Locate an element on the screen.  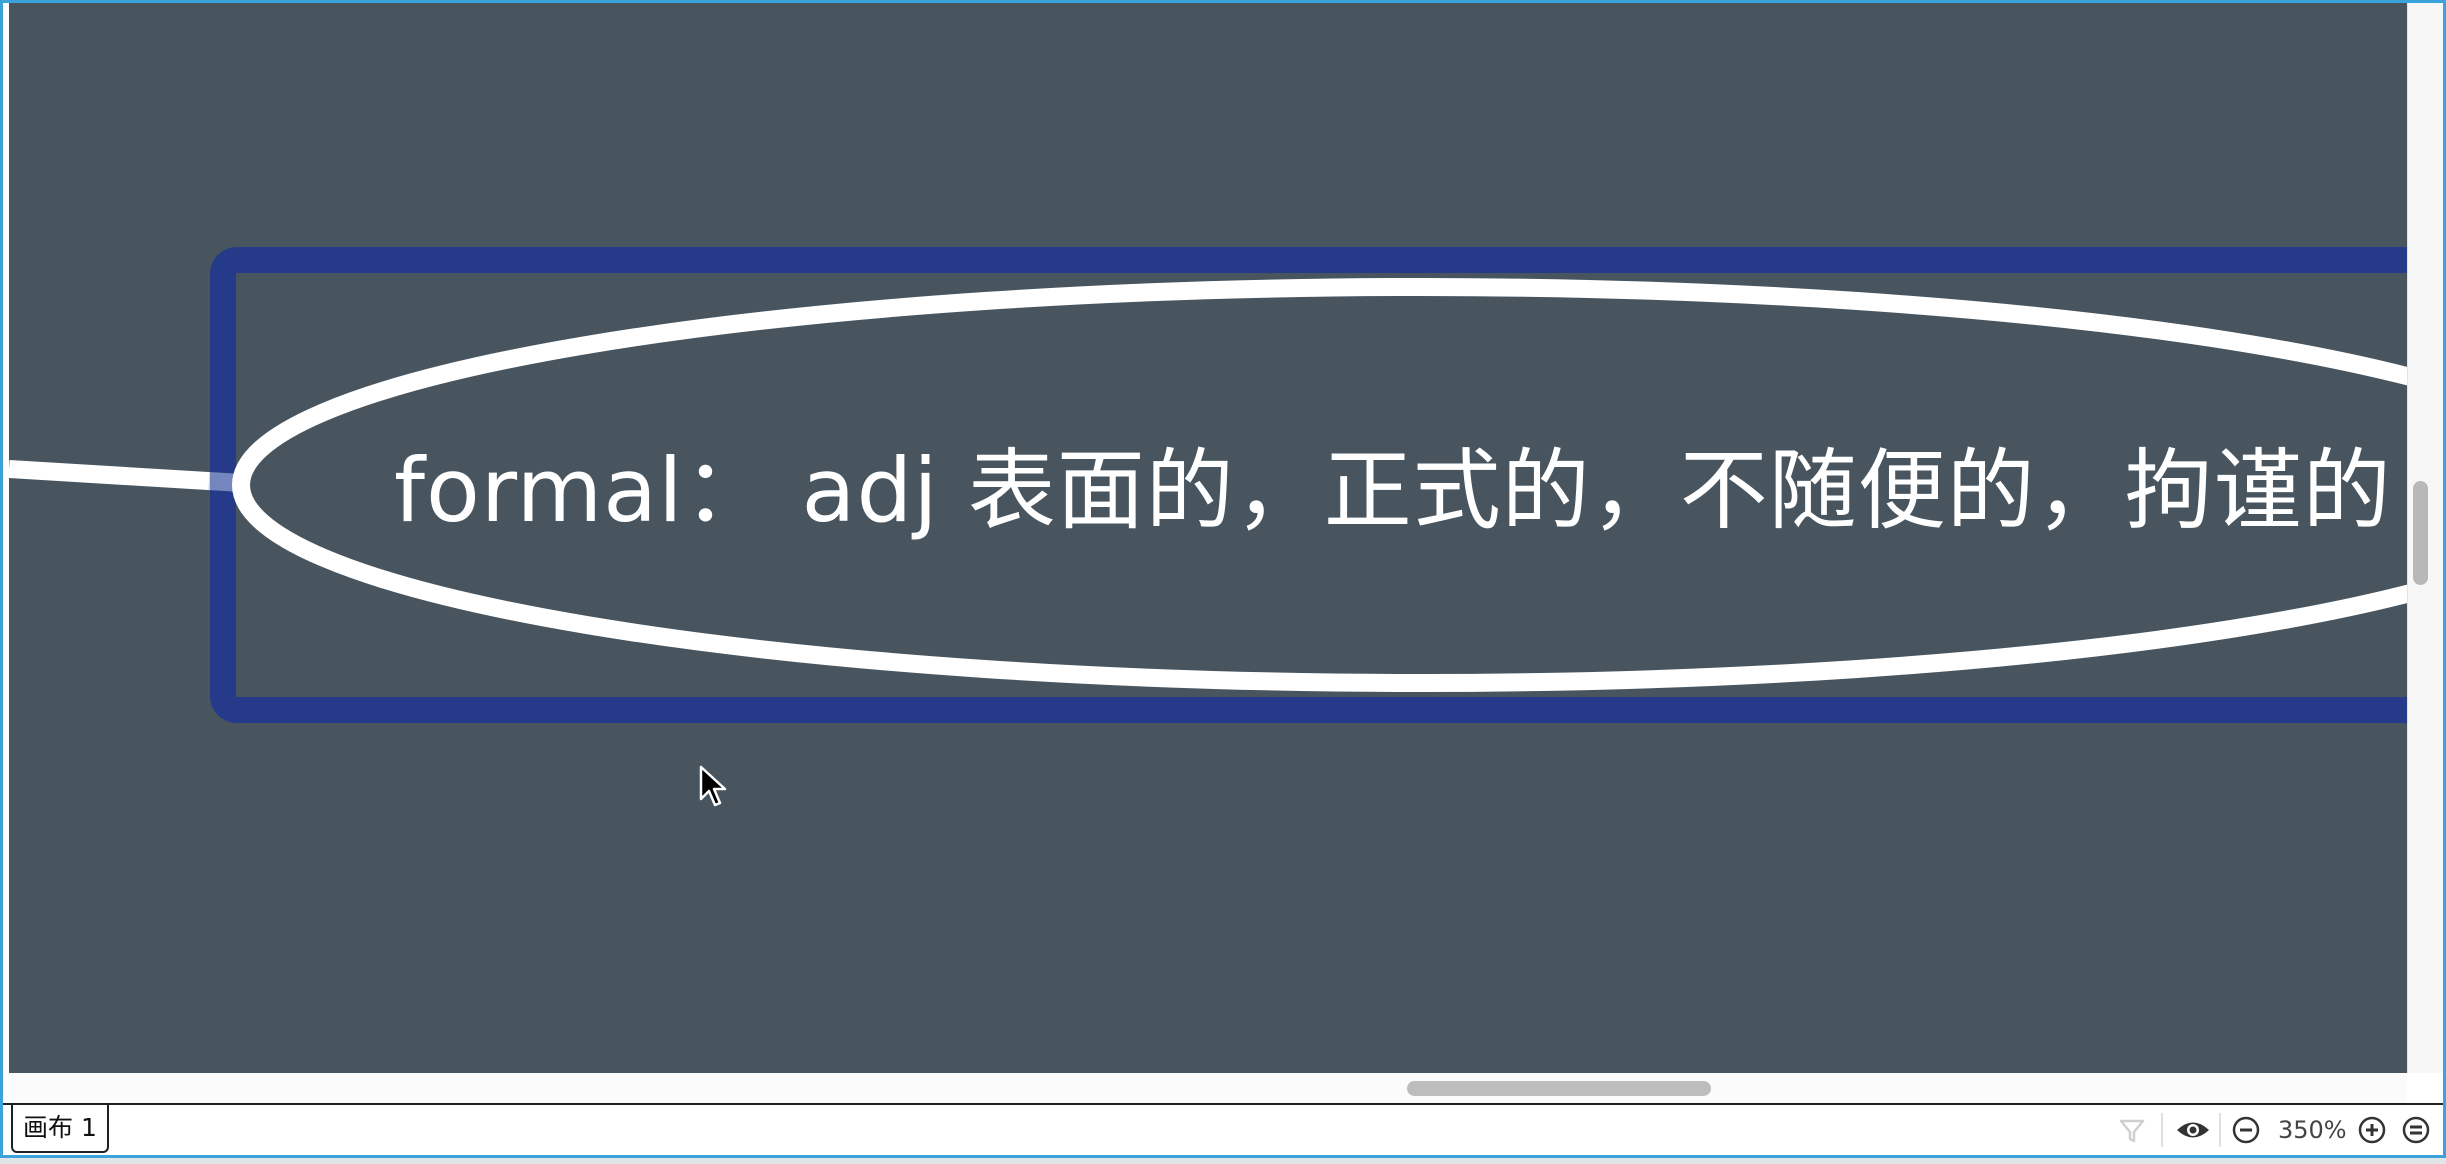
topic-text: formal： adj 表面的，正式的，不随便的，拘谨的 is located at coordinates (1393, 491).